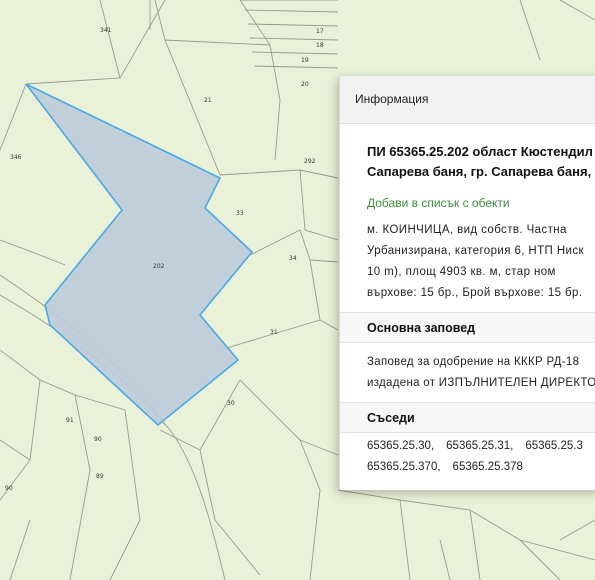 This screenshot has height=580, width=595. I want to click on parcel-label: 91, so click(70, 420).